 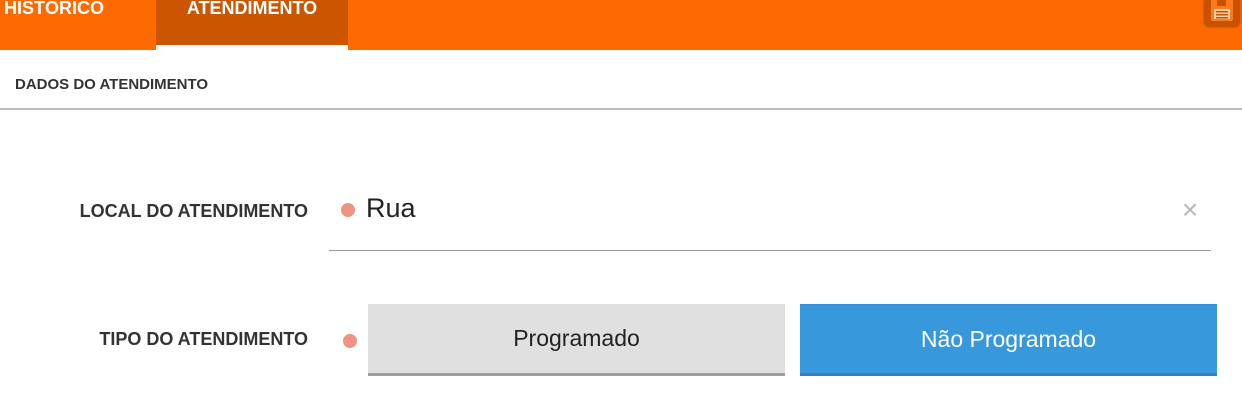 I want to click on tab-historico-label: HISTÓRICO, so click(x=54, y=9).